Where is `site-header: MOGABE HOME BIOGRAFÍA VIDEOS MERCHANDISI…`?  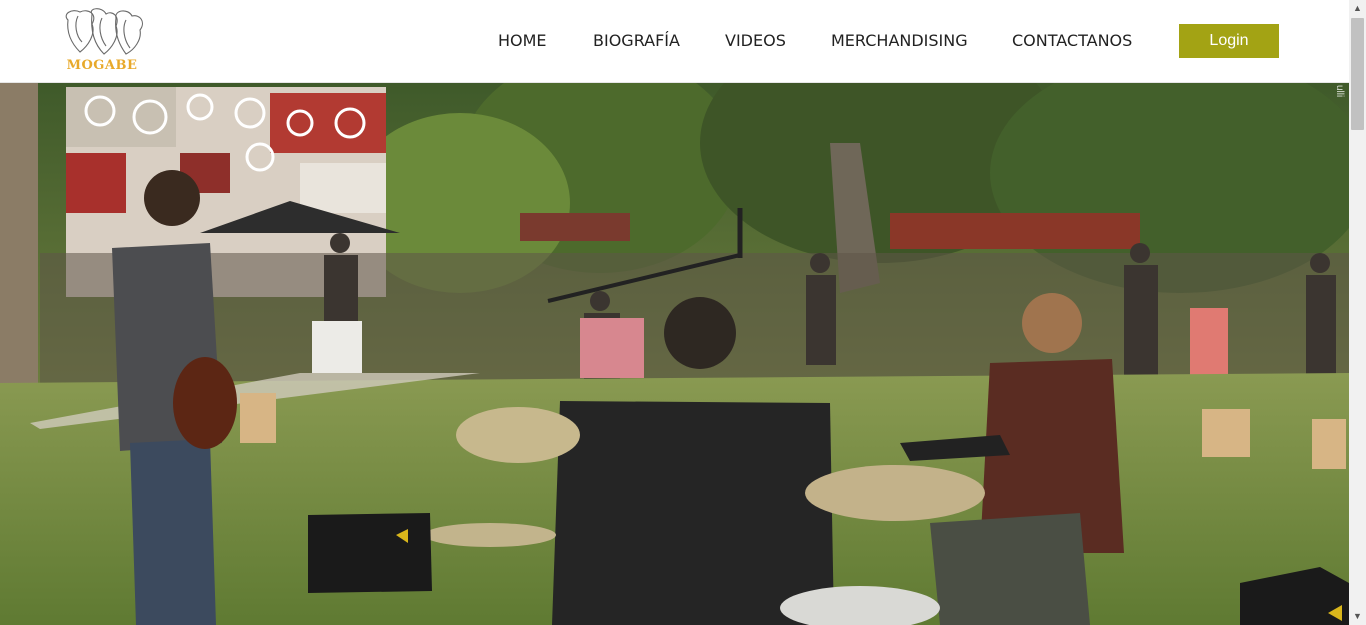
site-header: MOGABE HOME BIOGRAFÍA VIDEOS MERCHANDISI… is located at coordinates (674, 41).